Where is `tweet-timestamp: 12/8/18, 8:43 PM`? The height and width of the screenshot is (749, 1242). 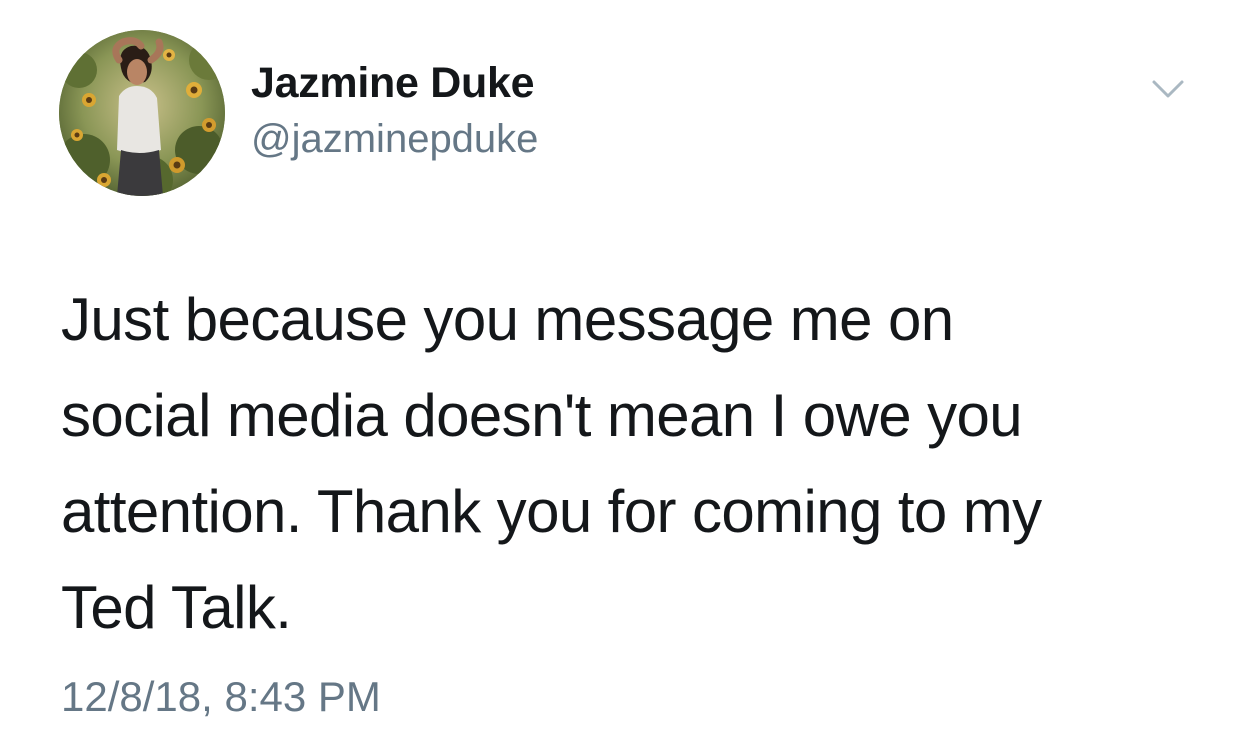
tweet-timestamp: 12/8/18, 8:43 PM is located at coordinates (221, 697).